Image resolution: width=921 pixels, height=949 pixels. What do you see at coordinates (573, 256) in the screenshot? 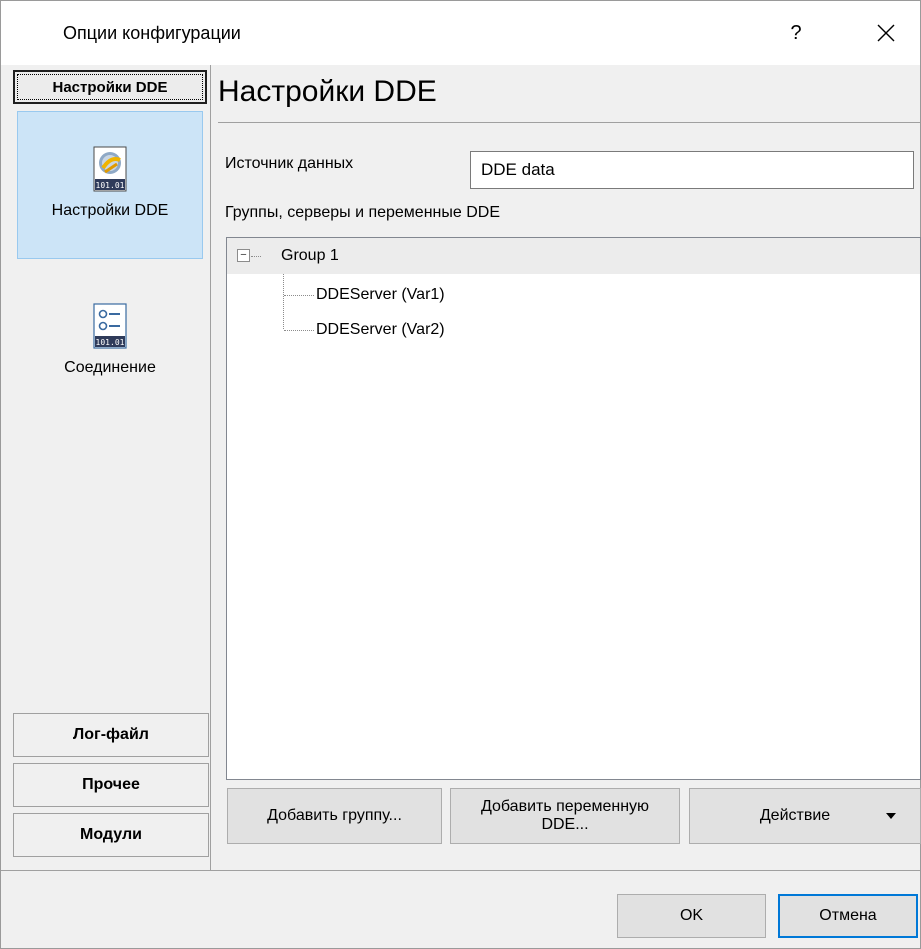
I see `tree-group-row: − Group 1` at bounding box center [573, 256].